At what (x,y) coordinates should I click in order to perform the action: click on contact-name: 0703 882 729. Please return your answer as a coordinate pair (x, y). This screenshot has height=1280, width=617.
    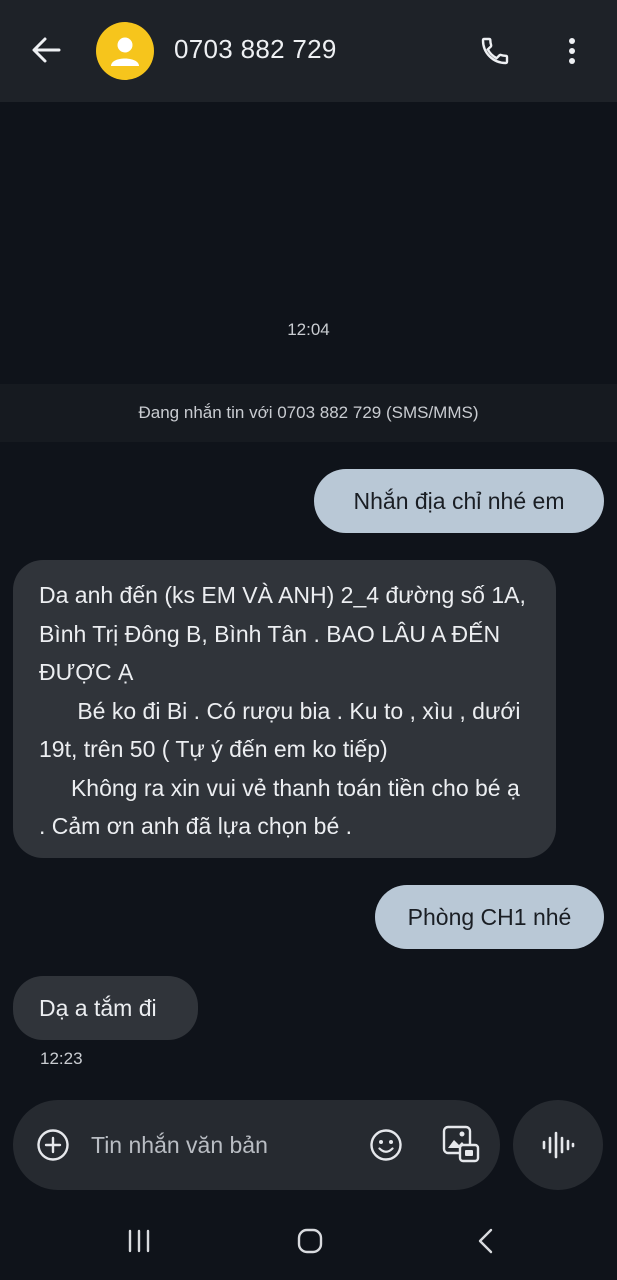
    Looking at the image, I should click on (255, 49).